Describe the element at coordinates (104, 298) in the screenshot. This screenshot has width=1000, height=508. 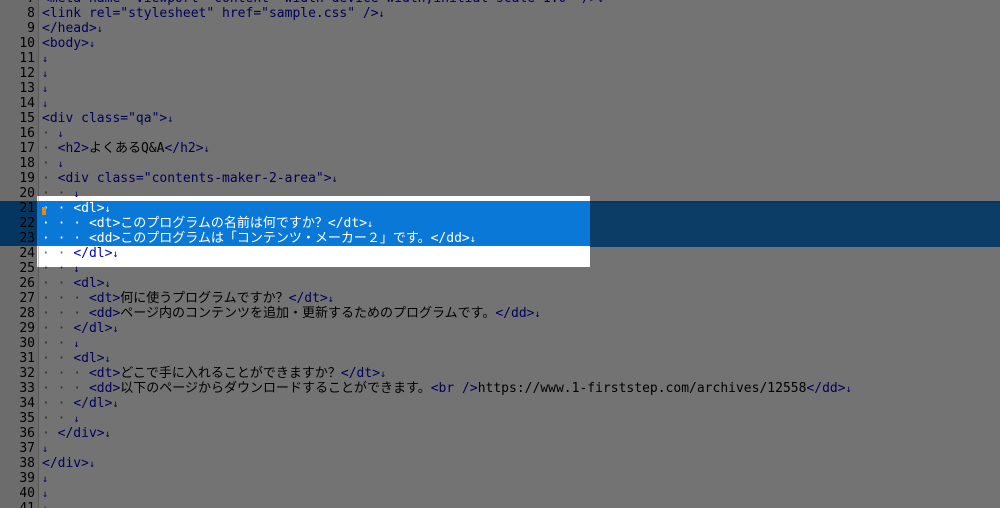
I see `html-tag-token: <dt>` at that location.